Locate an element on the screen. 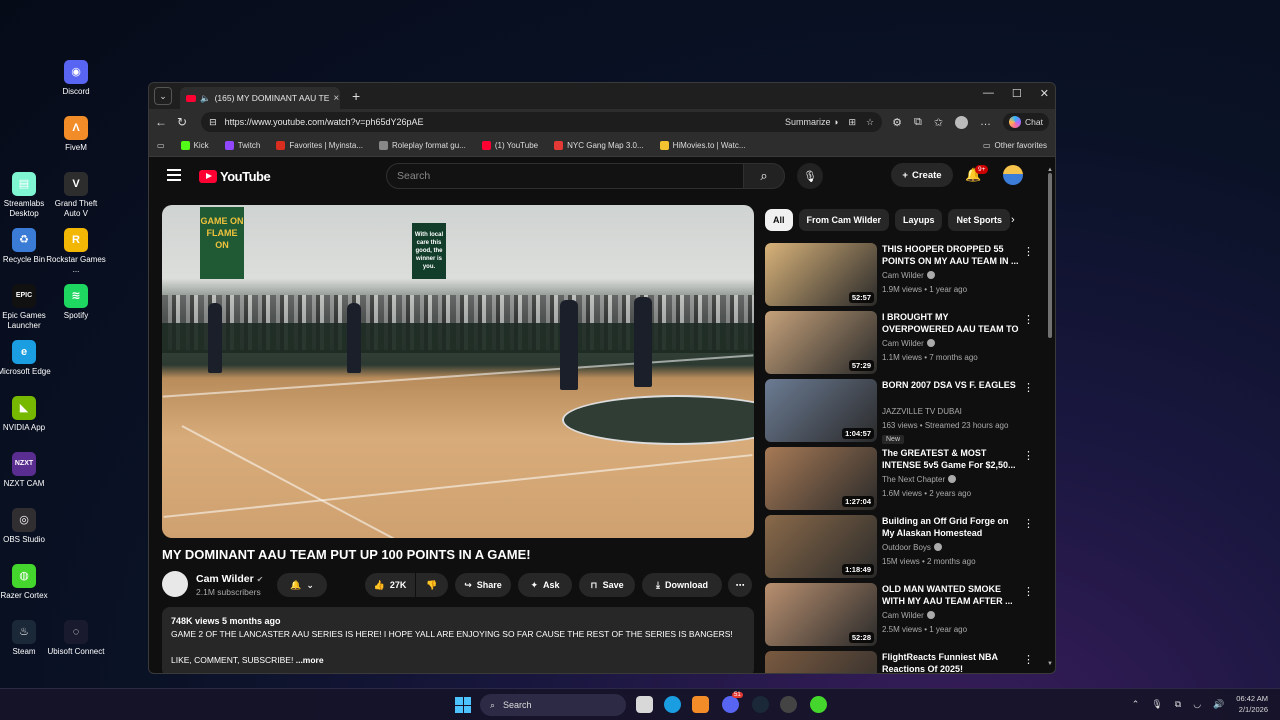 The height and width of the screenshot is (720, 1280). desktop-icon: NZXT NZXT CAM is located at coordinates (27, 470).